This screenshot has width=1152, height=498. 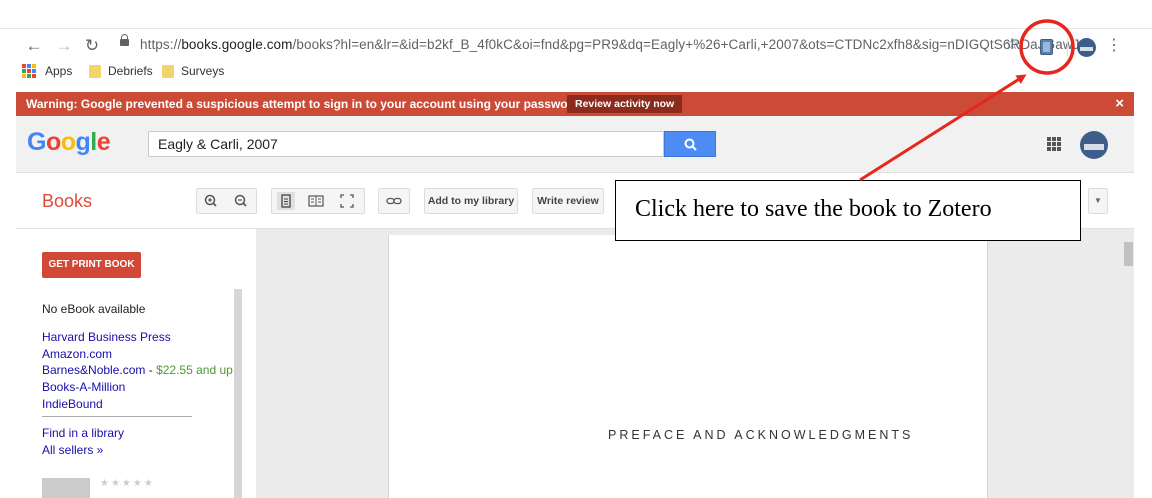 I want to click on google-apps-icon, so click(x=1054, y=144).